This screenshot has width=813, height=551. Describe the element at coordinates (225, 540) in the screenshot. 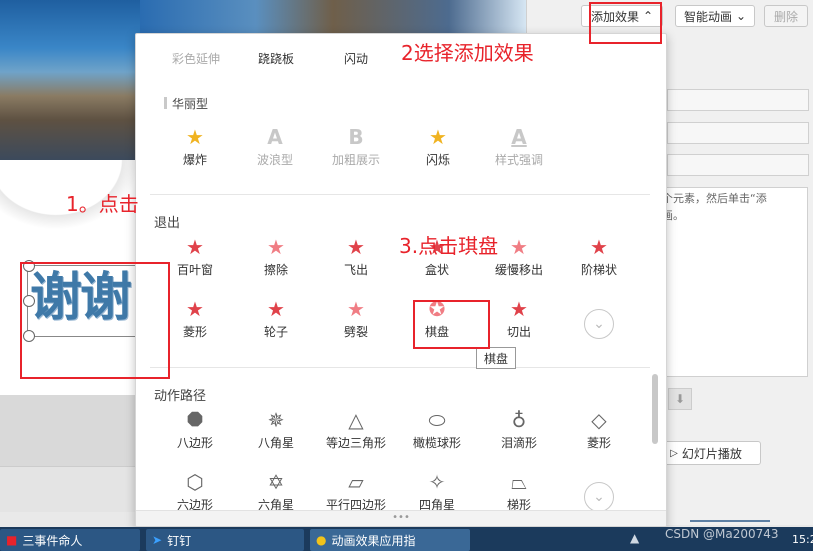

I see `taskbar-item: ➤ 钉钉` at that location.